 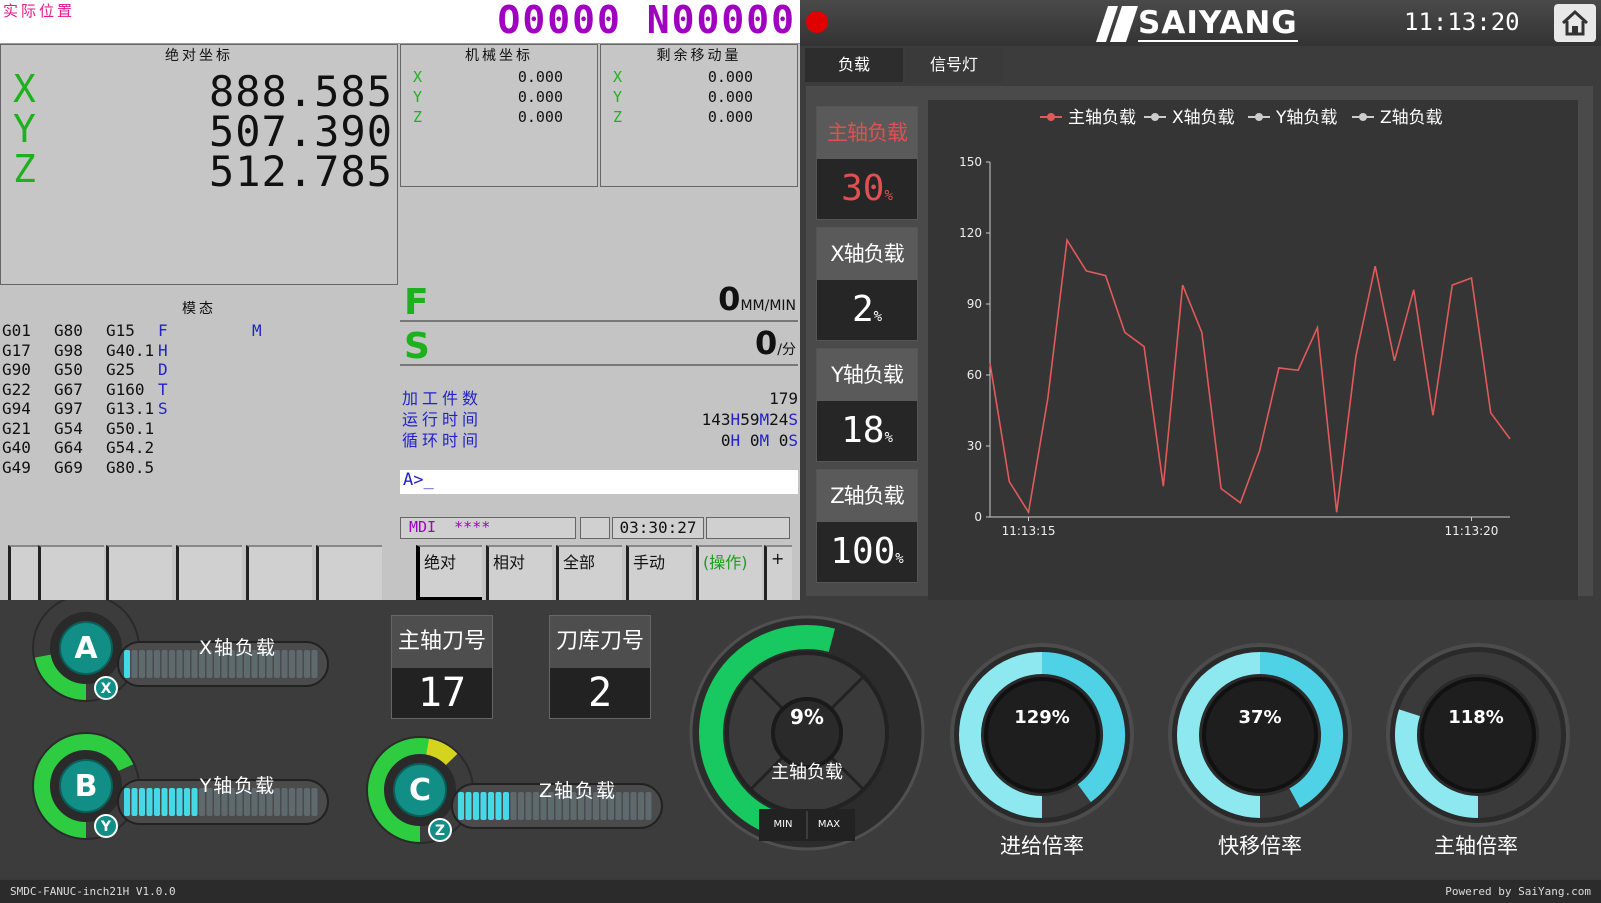 What do you see at coordinates (778, 572) in the screenshot?
I see `softkey-next: +` at bounding box center [778, 572].